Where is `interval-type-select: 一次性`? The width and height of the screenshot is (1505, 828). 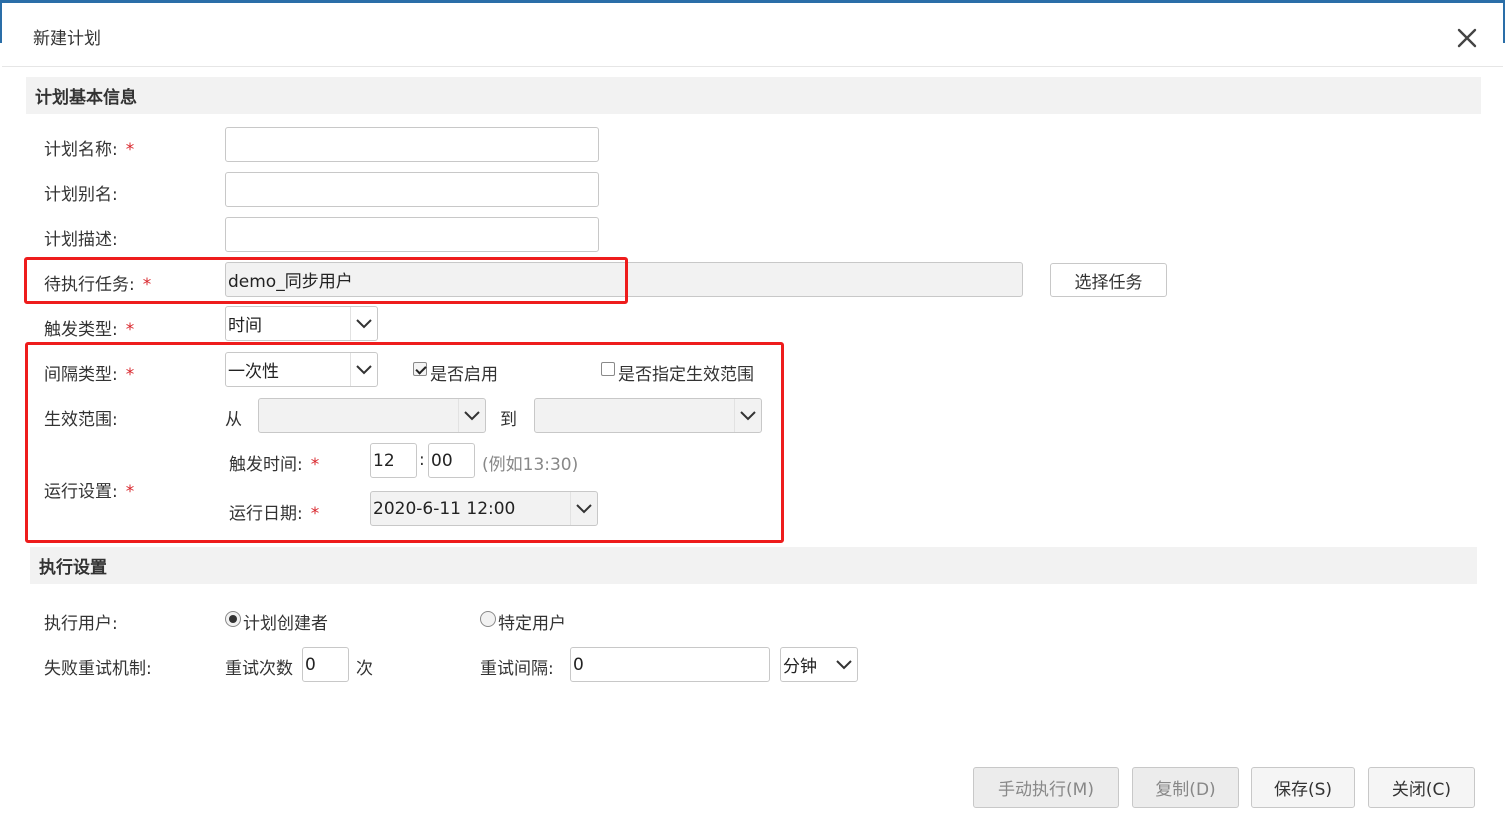 interval-type-select: 一次性 is located at coordinates (301, 369).